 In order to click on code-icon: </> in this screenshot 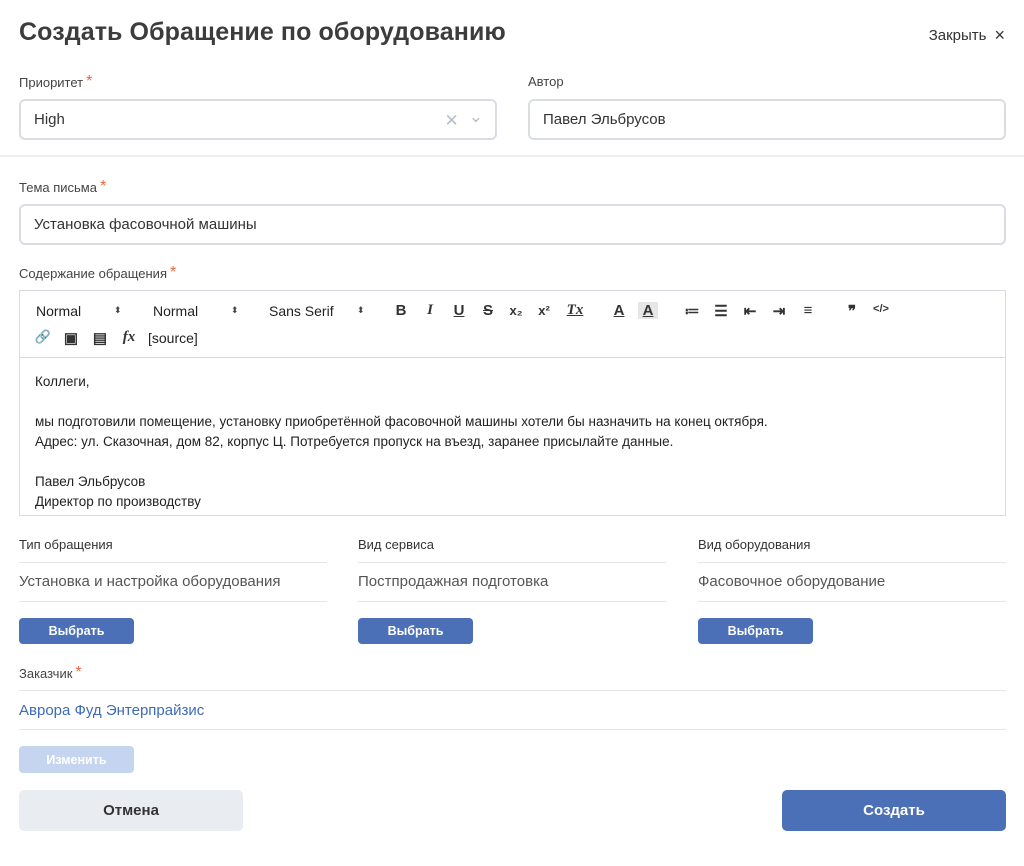, I will do `click(881, 309)`.